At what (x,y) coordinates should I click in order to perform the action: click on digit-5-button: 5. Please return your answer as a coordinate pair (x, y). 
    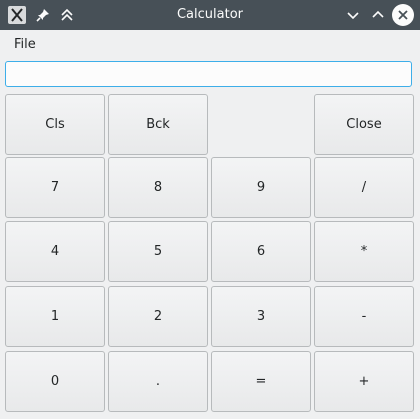
    Looking at the image, I should click on (158, 251).